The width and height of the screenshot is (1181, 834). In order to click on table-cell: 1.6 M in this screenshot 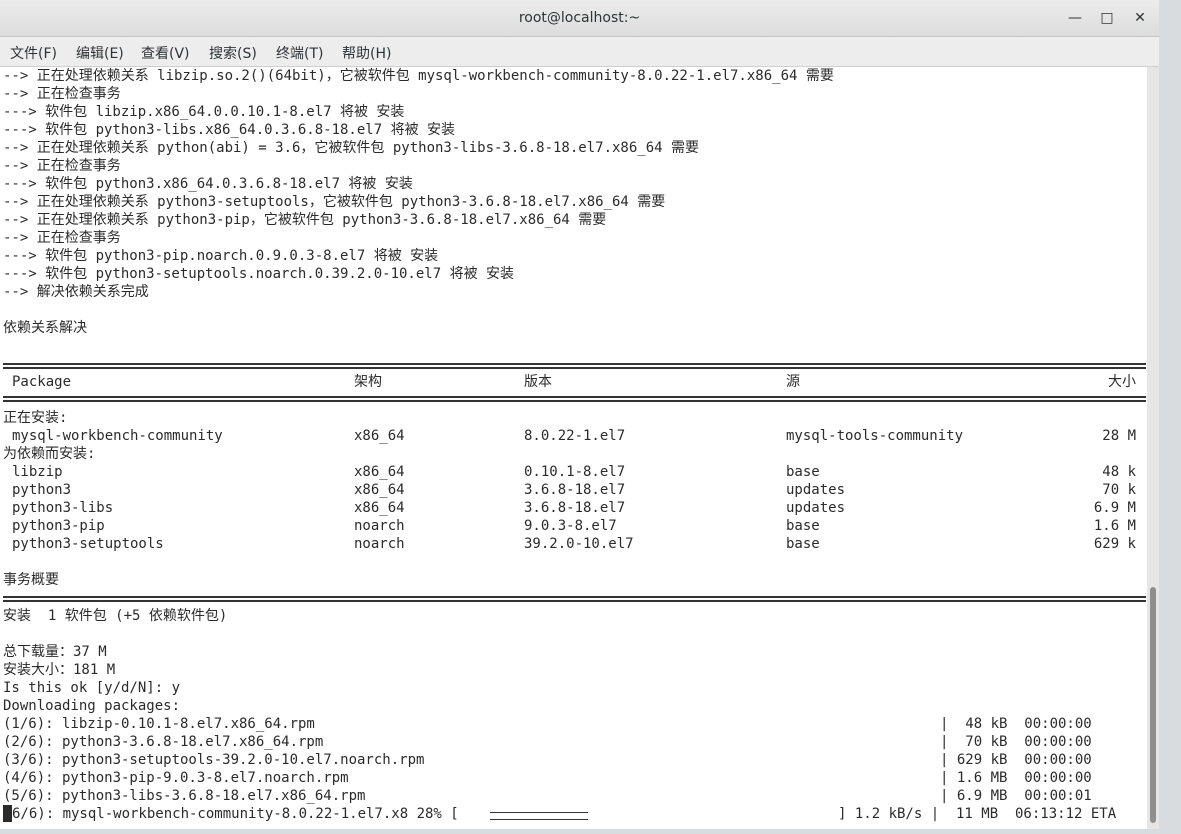, I will do `click(1114, 526)`.